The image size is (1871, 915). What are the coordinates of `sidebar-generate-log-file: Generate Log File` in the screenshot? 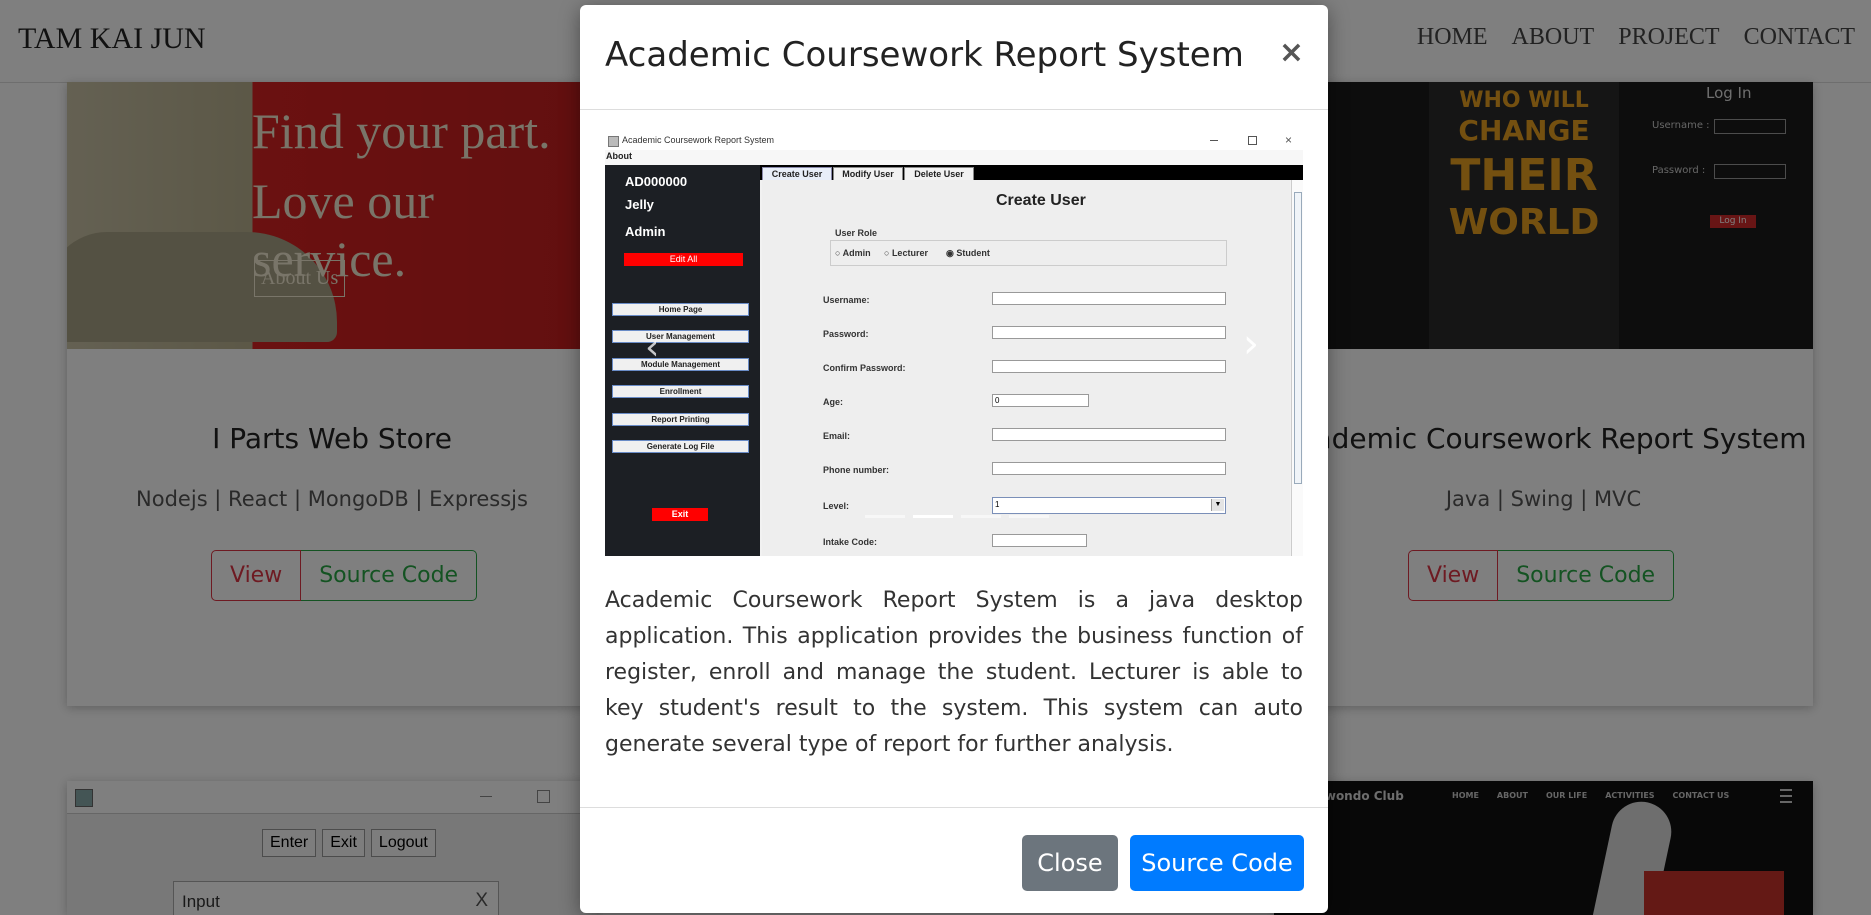 It's located at (680, 446).